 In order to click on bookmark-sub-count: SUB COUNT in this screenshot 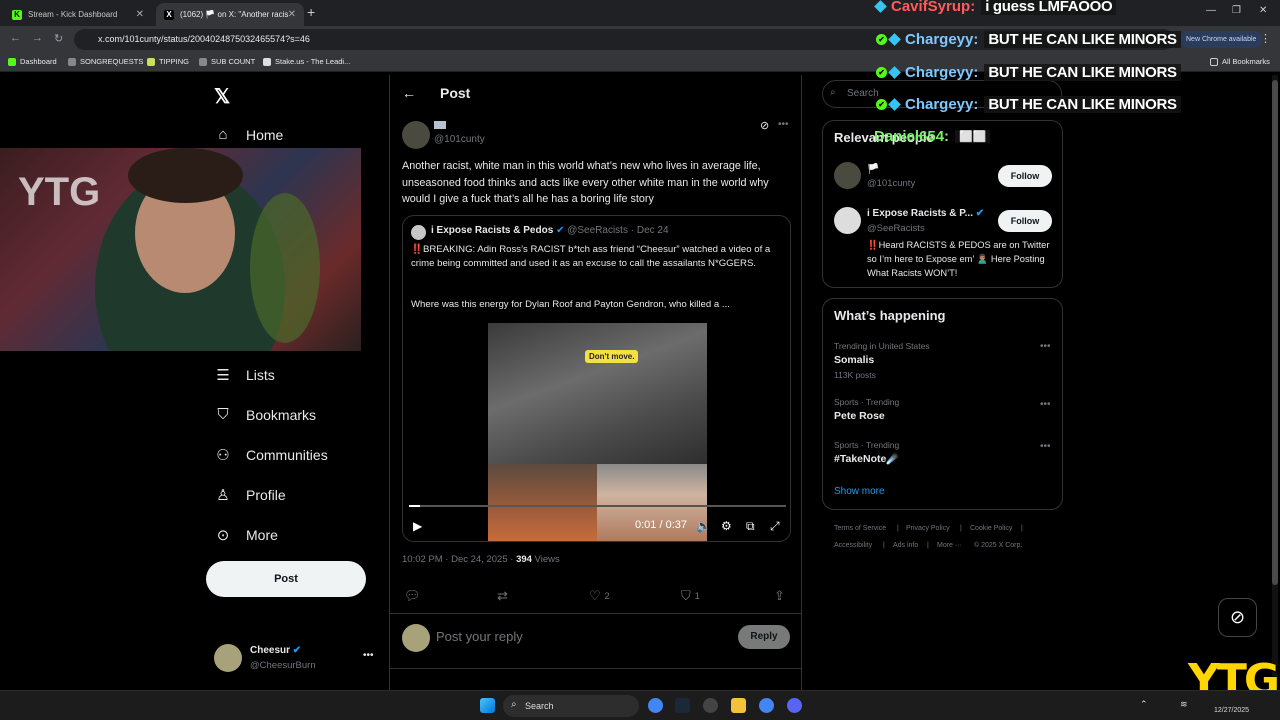, I will do `click(227, 61)`.